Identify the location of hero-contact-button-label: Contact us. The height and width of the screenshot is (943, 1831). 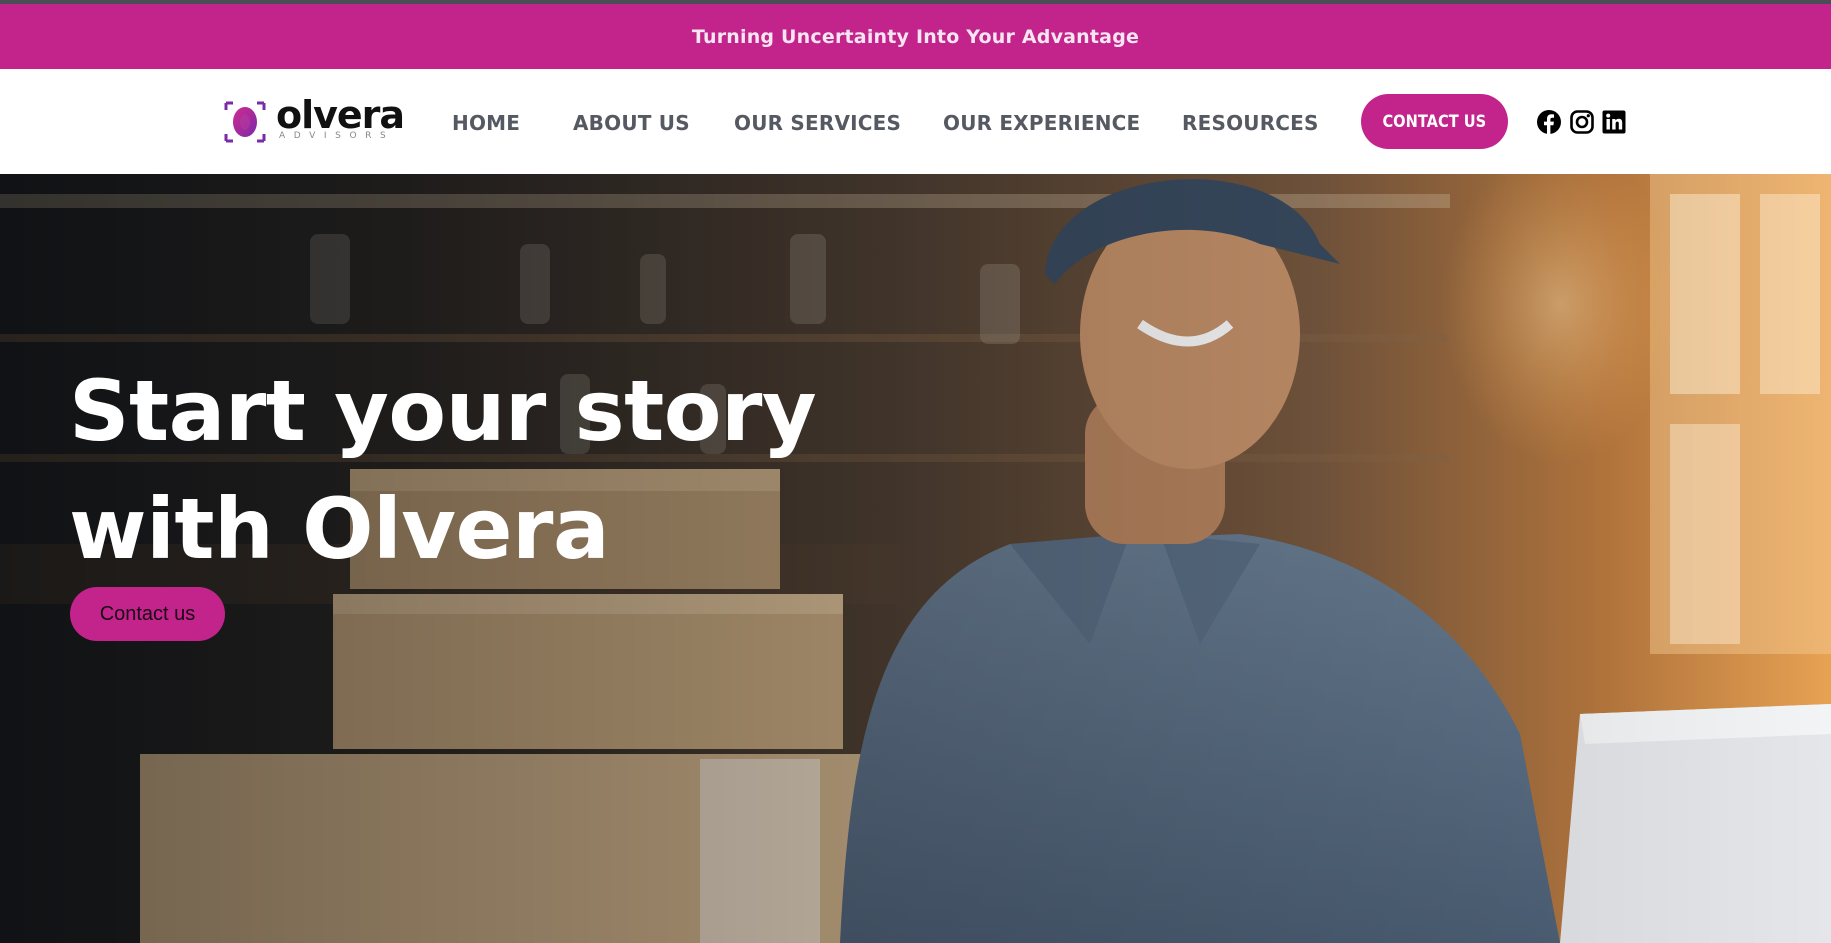
(147, 613).